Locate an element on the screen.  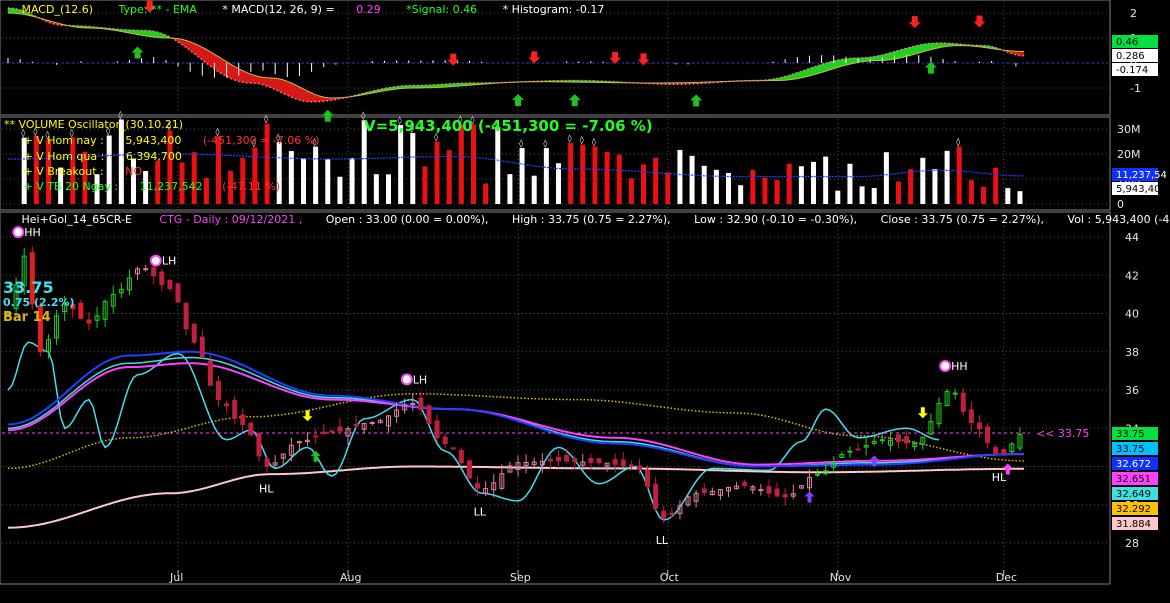
value-tag-text: 32.649 is located at coordinates (1133, 494).